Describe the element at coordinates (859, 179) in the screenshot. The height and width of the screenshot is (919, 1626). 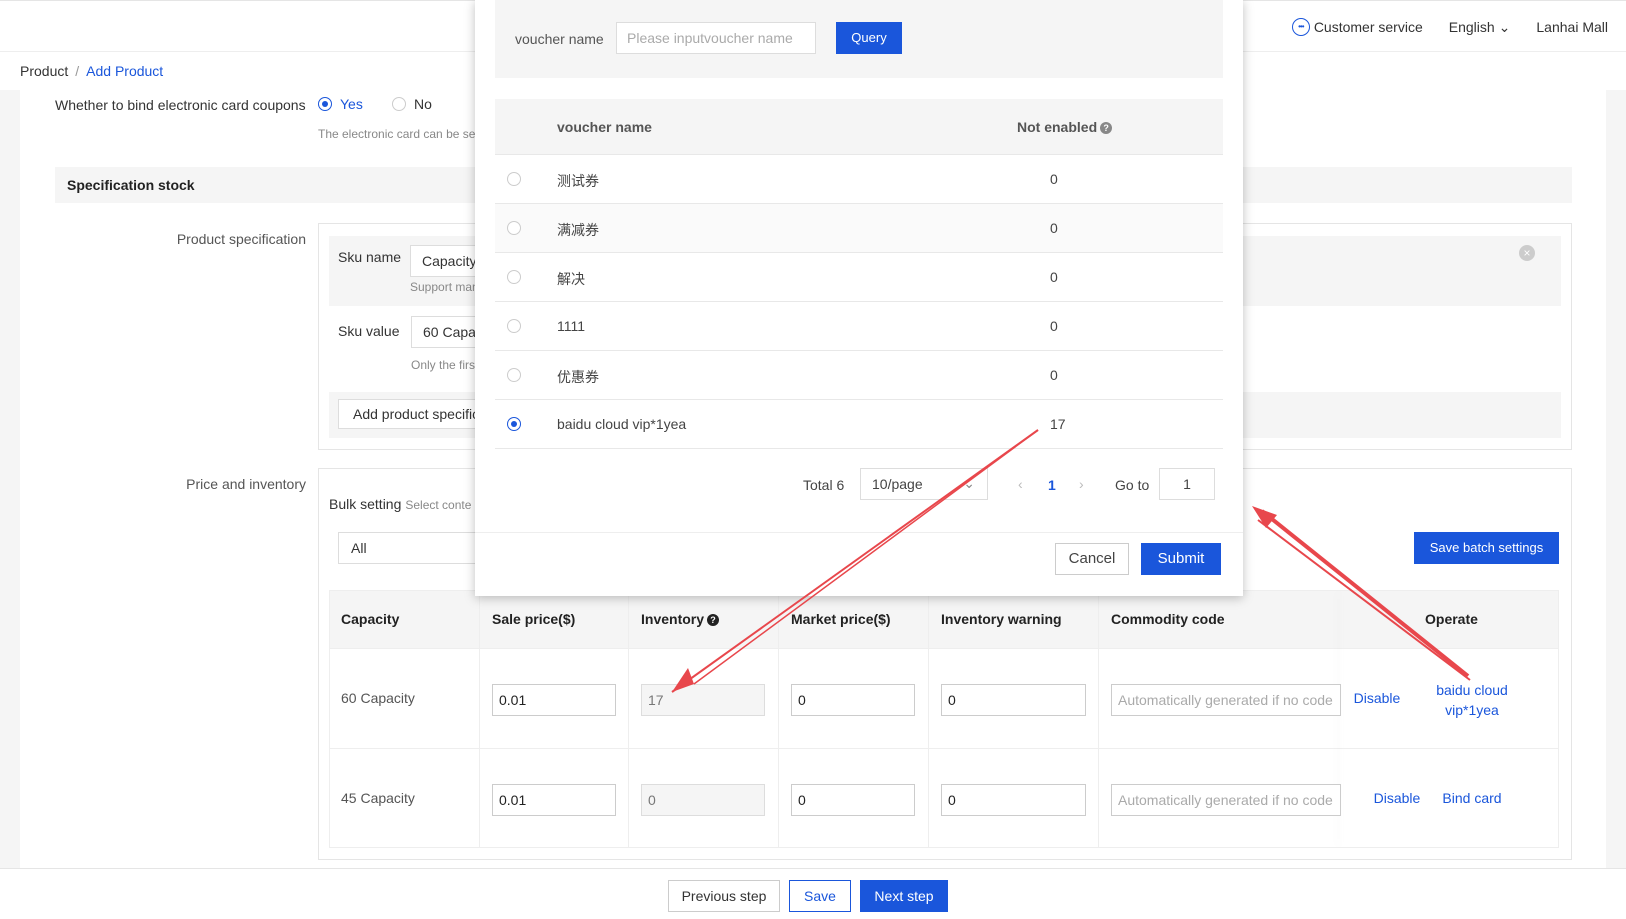
I see `voucher-row: 测试券 0` at that location.